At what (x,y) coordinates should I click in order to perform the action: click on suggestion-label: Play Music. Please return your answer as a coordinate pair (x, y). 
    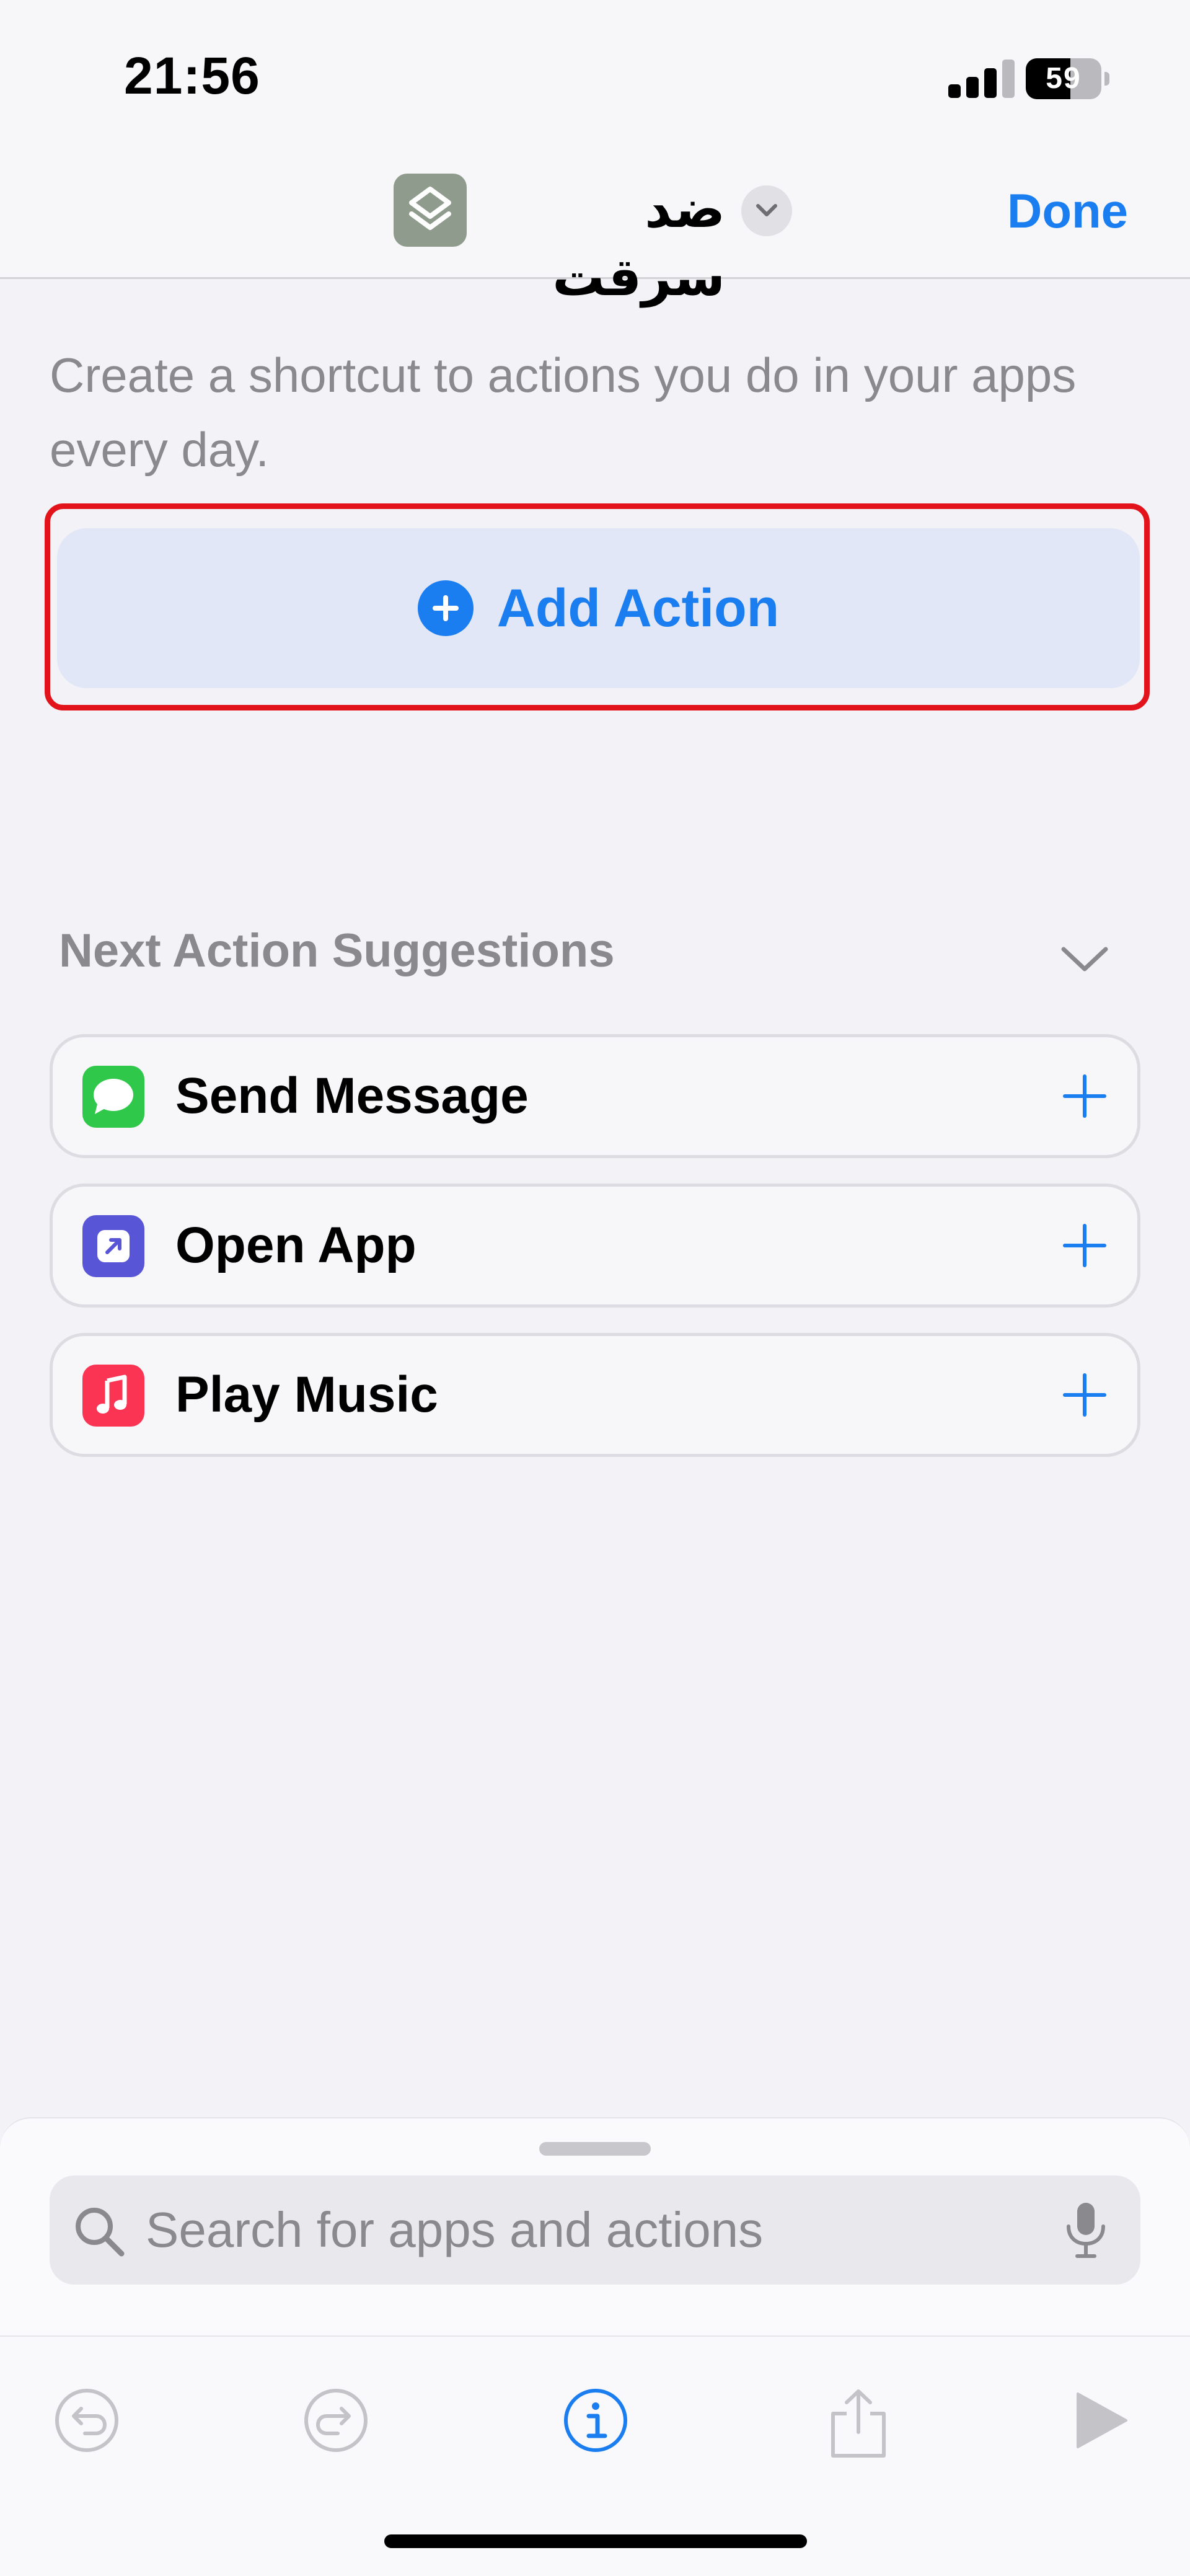
    Looking at the image, I should click on (306, 1394).